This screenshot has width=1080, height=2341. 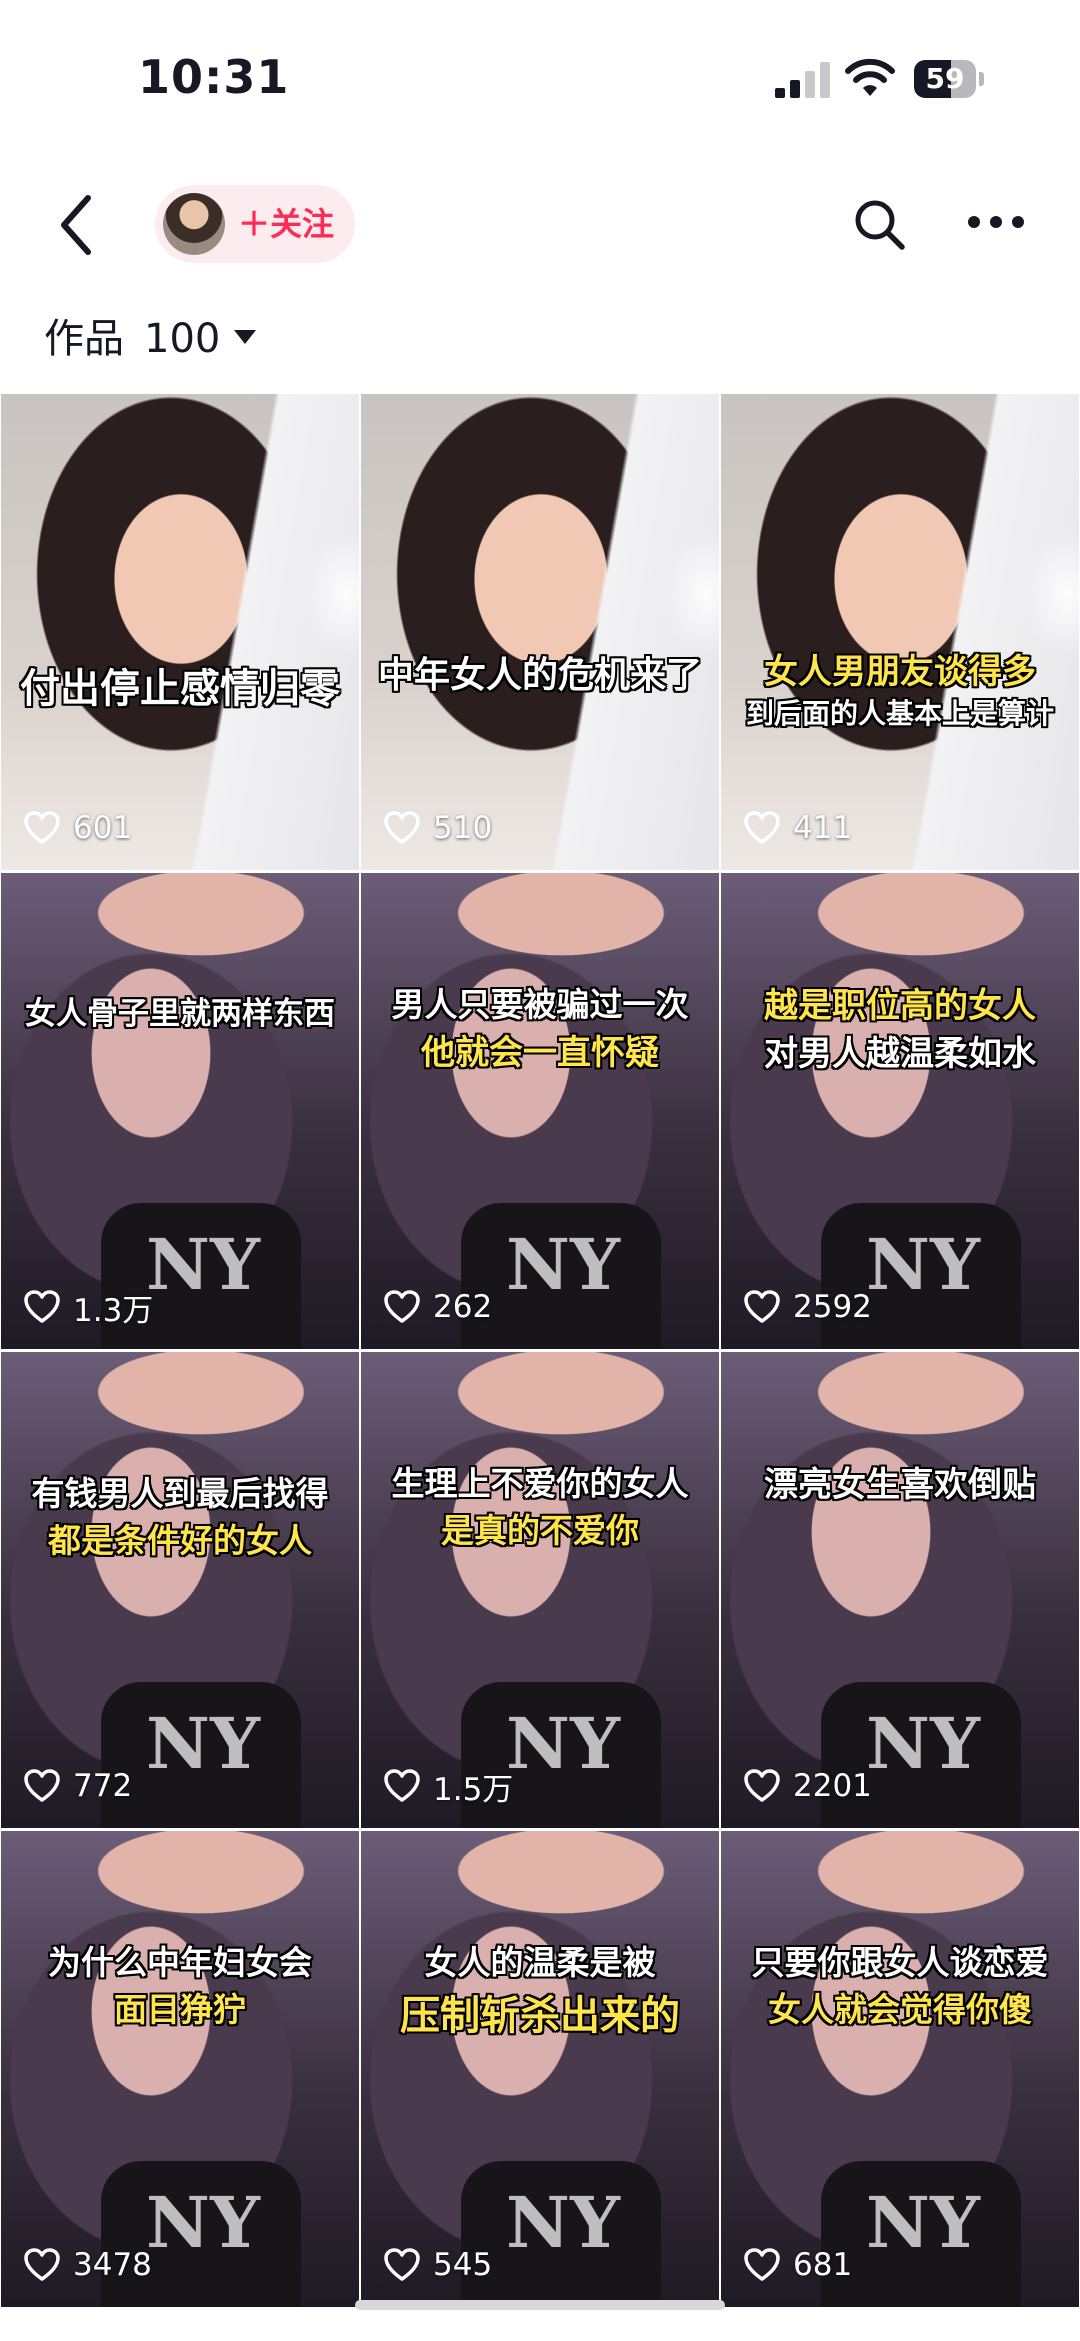 I want to click on like-count-row: 1.3万, so click(x=88, y=1308).